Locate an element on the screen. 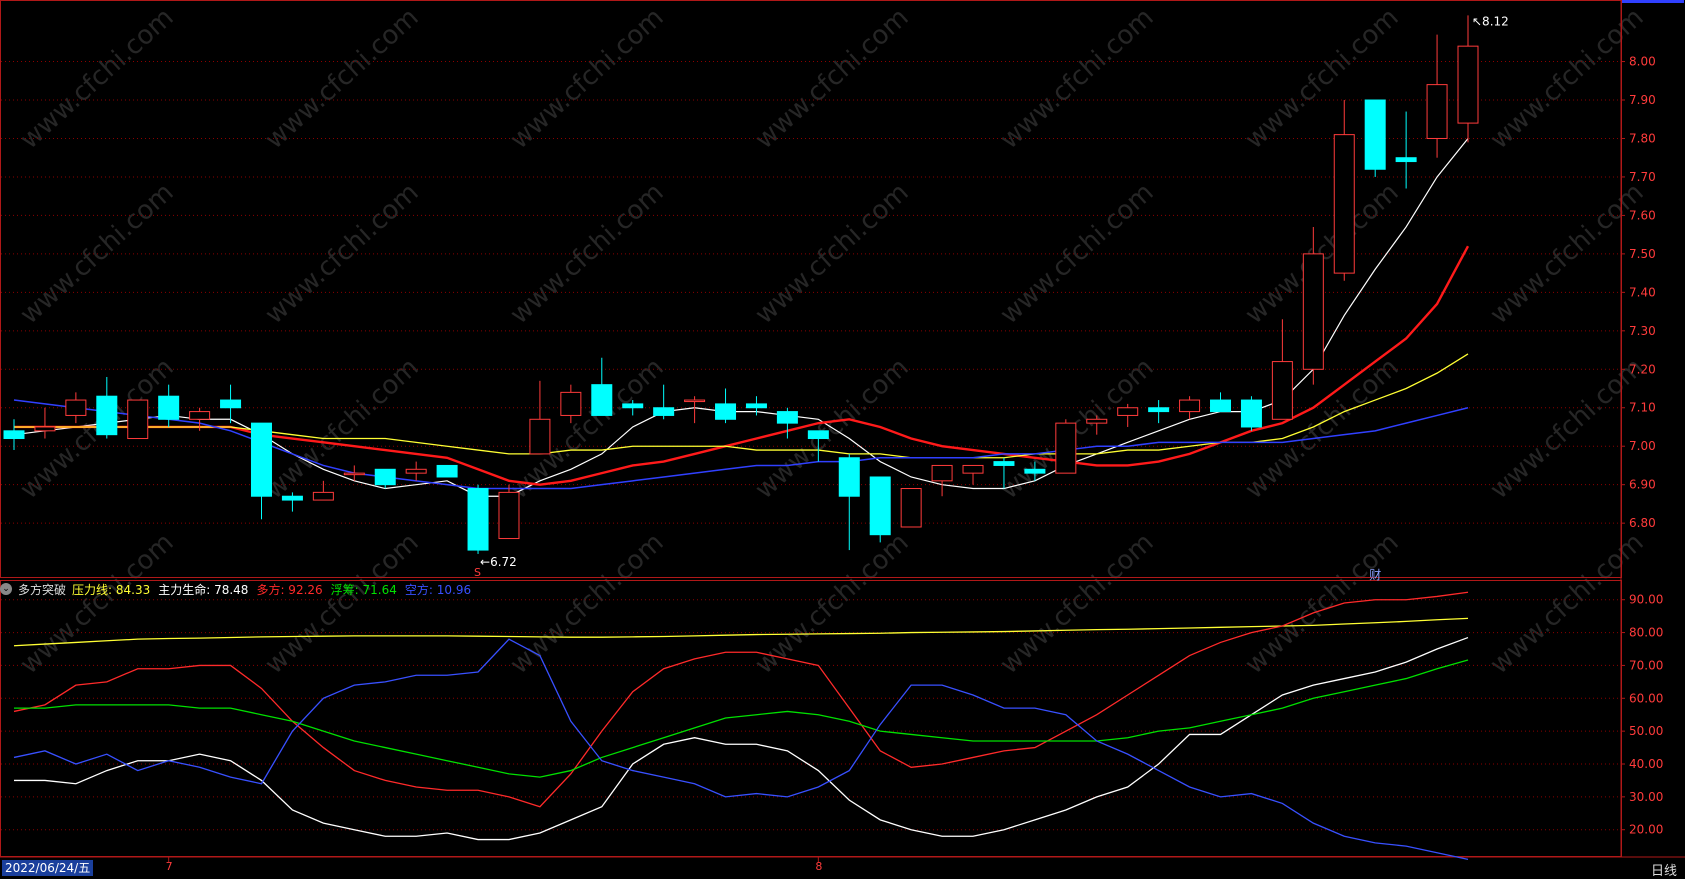 The width and height of the screenshot is (1685, 879). indicator-tick-label: 40.00 is located at coordinates (1646, 764).